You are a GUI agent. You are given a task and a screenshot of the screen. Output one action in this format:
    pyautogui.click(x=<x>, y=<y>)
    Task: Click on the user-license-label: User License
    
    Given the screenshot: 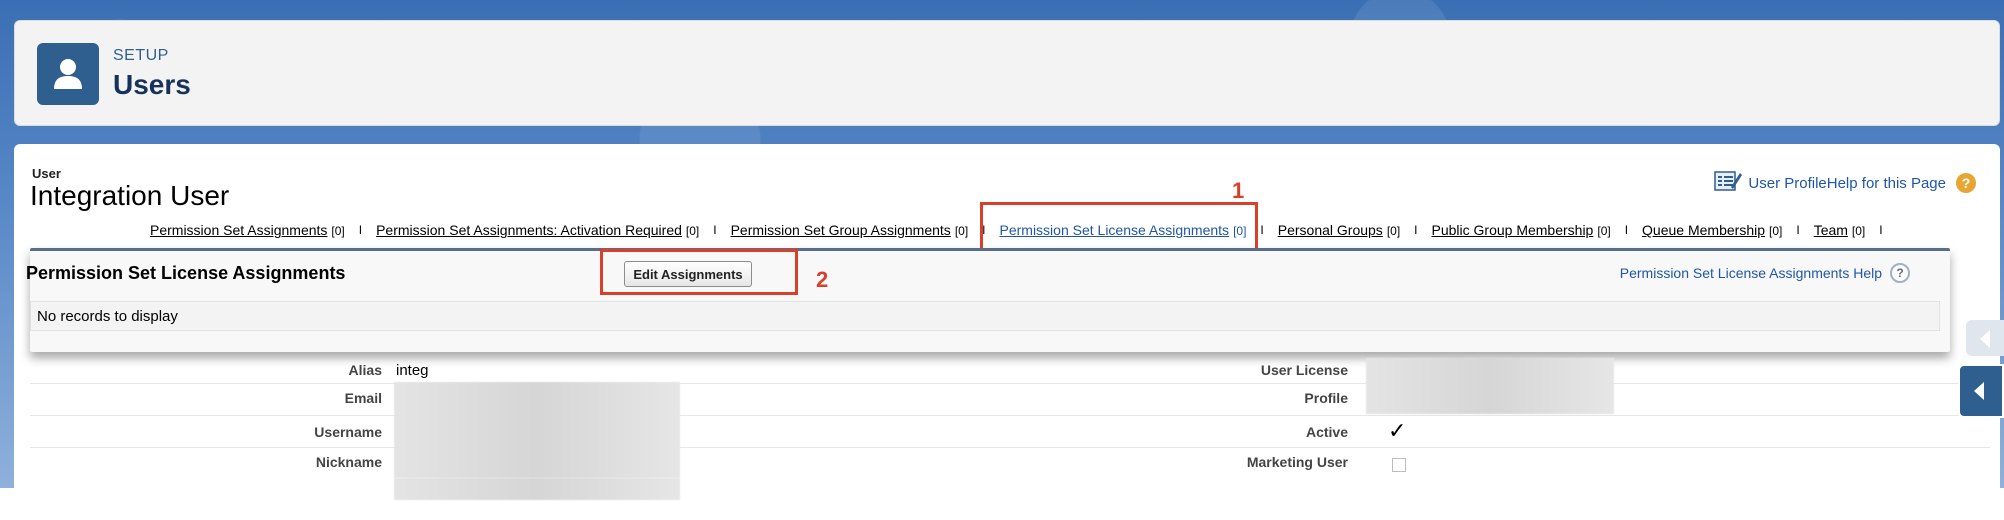 What is the action you would take?
    pyautogui.click(x=1304, y=370)
    